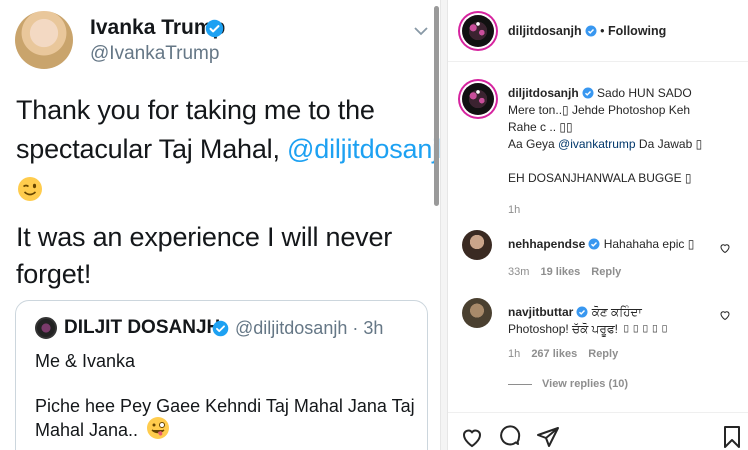 This screenshot has height=450, width=748. What do you see at coordinates (644, 93) in the screenshot?
I see `caption-text: Sado HUN SADO` at bounding box center [644, 93].